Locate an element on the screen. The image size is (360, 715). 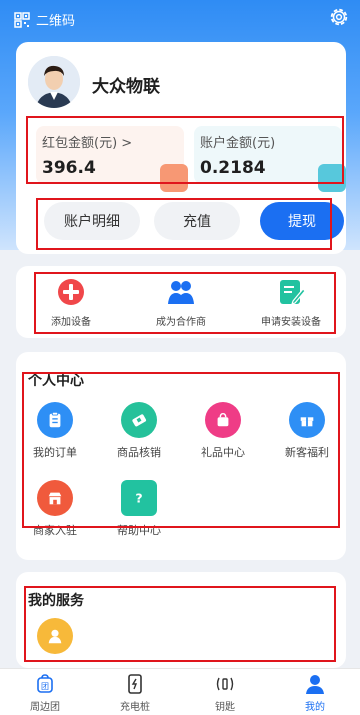
product-verify-label: 商品核销 is located at coordinates (139, 452).